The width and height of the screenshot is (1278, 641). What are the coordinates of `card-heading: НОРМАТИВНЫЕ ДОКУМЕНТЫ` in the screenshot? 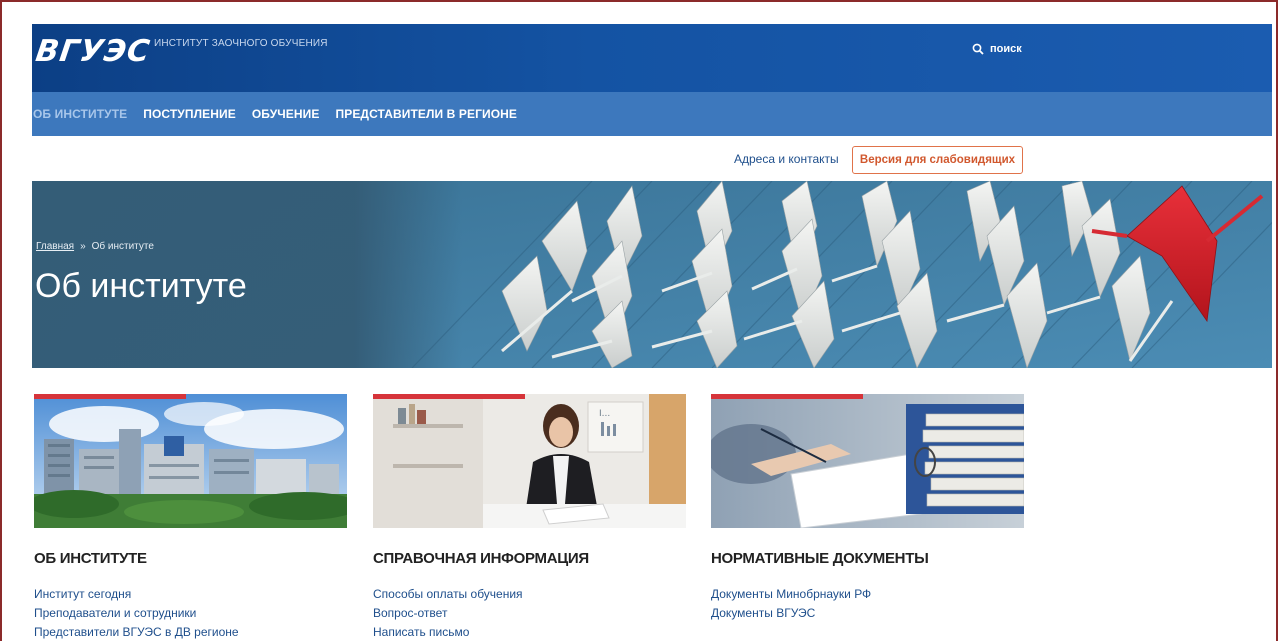 It's located at (820, 558).